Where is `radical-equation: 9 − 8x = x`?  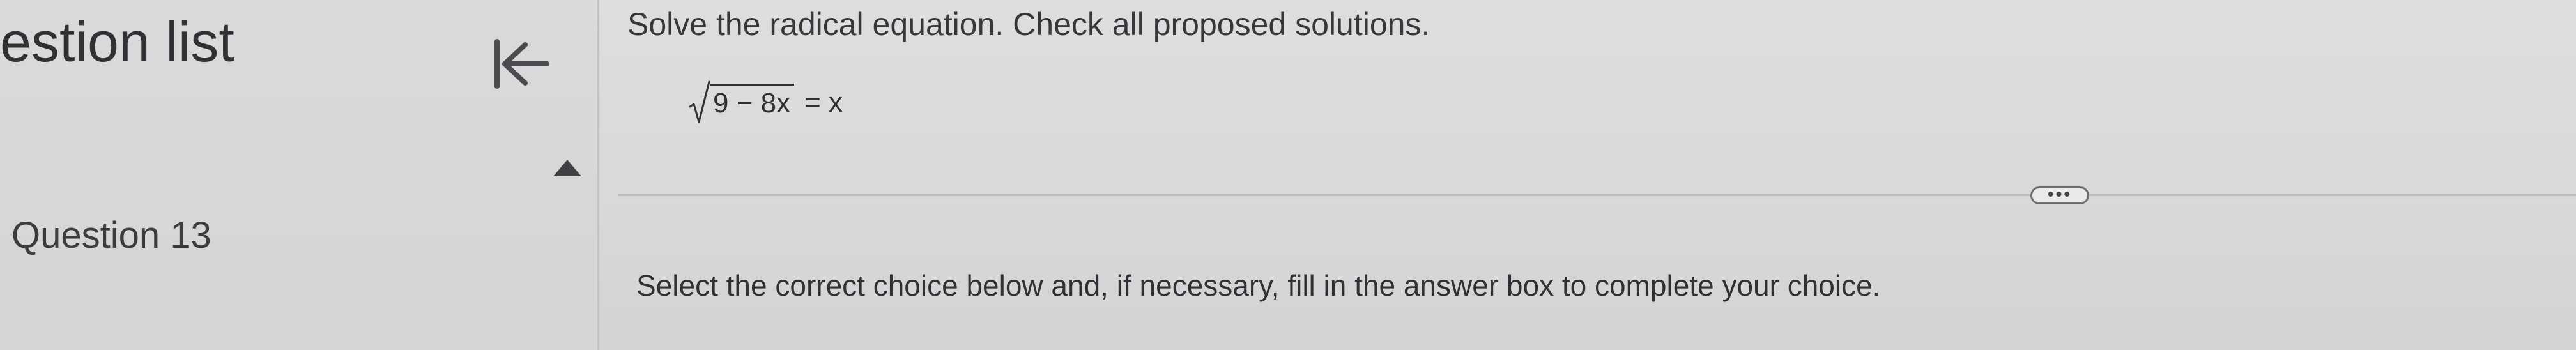
radical-equation: 9 − 8x = x is located at coordinates (766, 102).